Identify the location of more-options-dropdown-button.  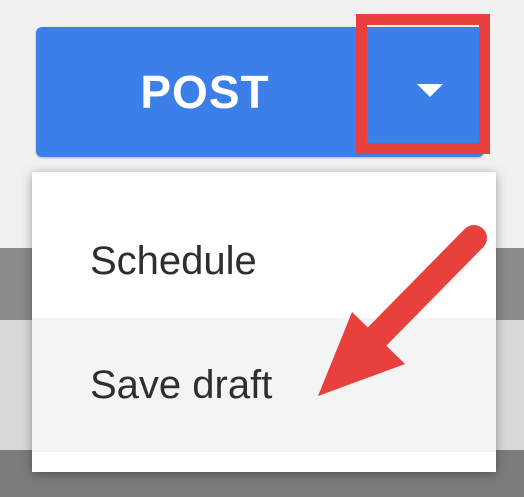
(432, 93).